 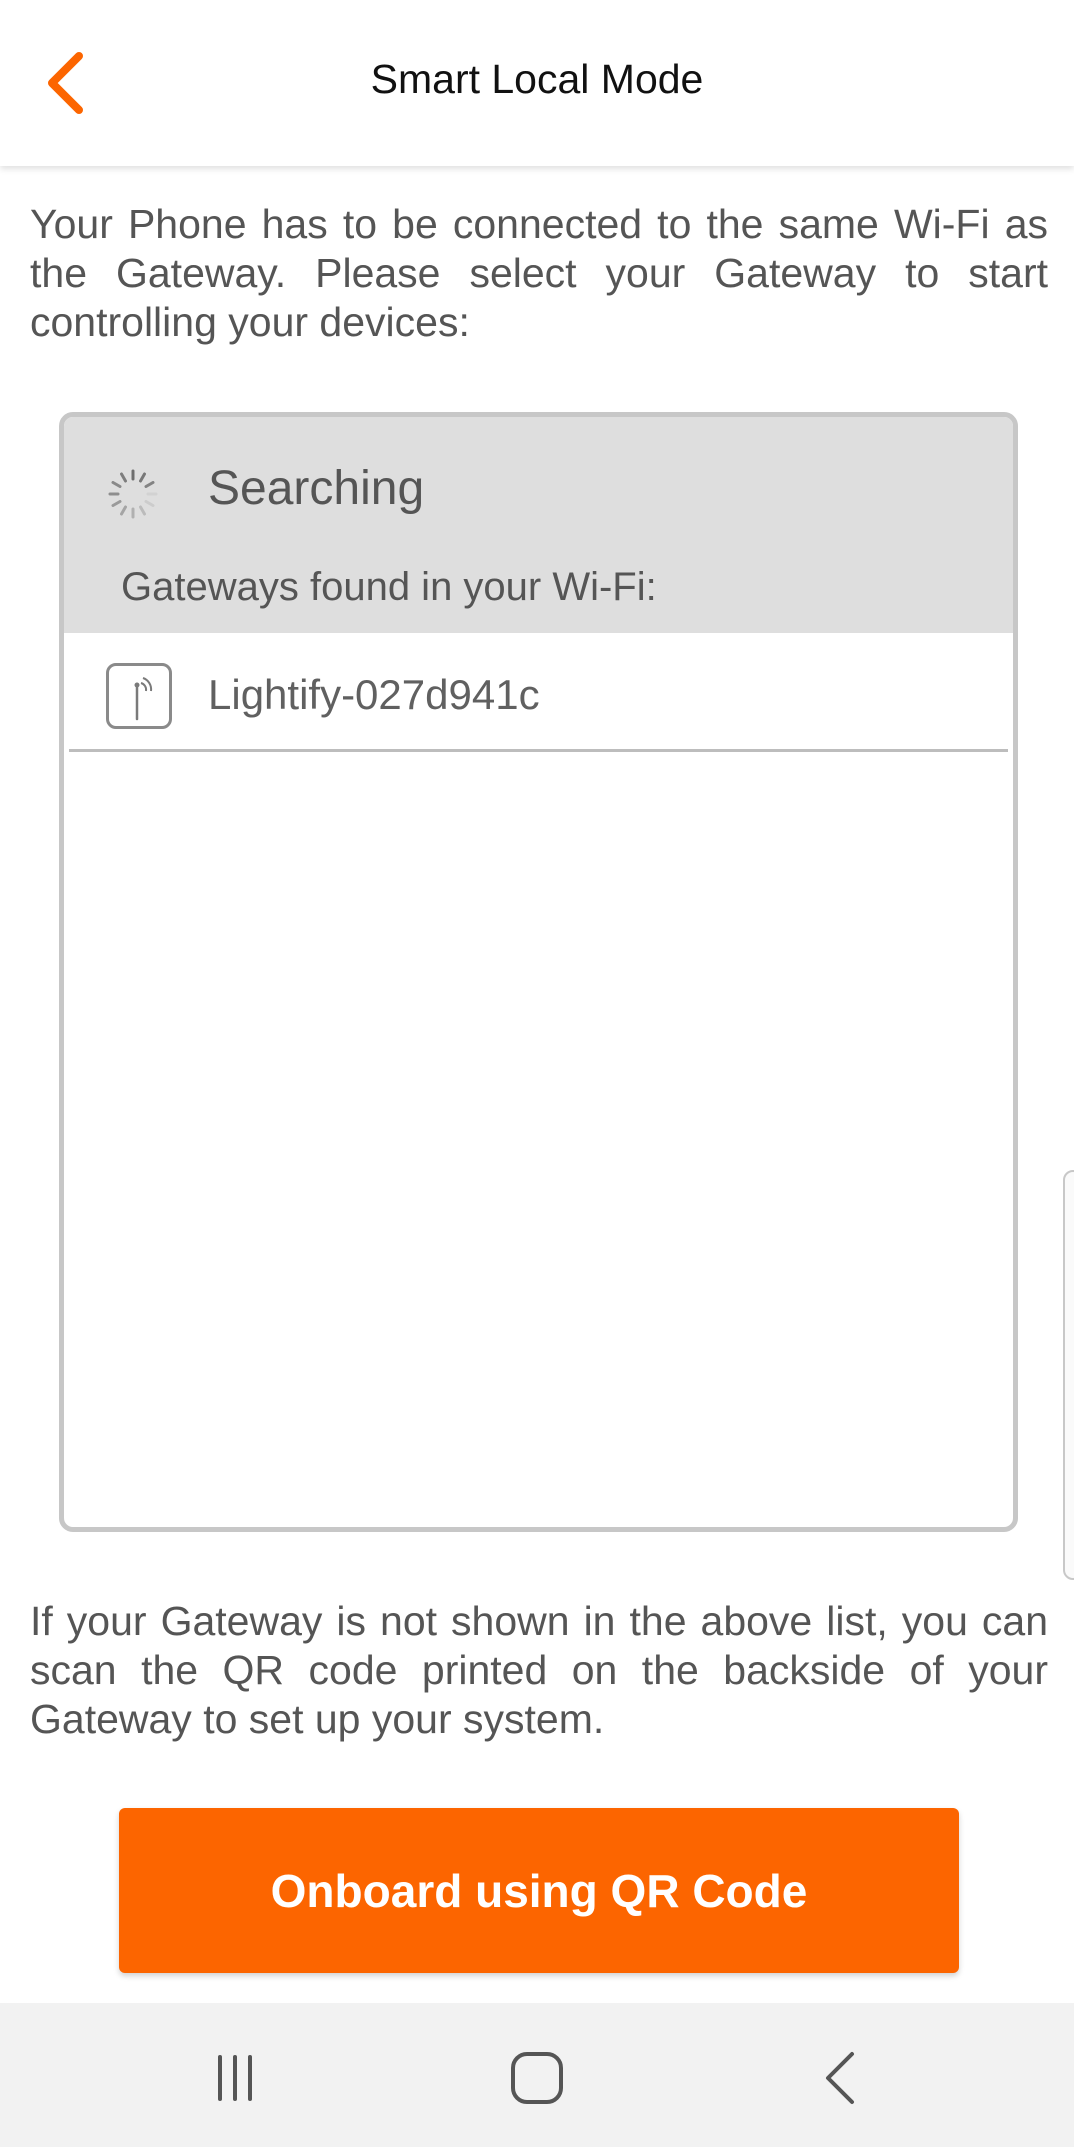 I want to click on loading-spinner-icon, so click(x=133, y=494).